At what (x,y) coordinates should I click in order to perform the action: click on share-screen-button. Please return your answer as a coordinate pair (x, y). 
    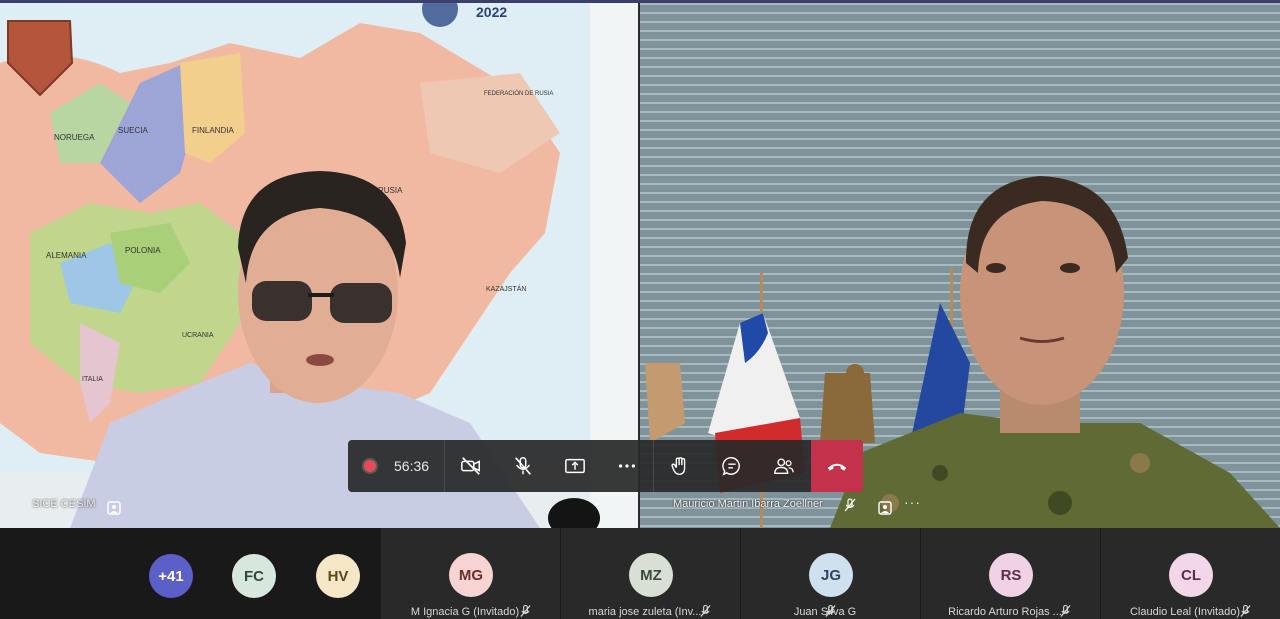
    Looking at the image, I should click on (575, 466).